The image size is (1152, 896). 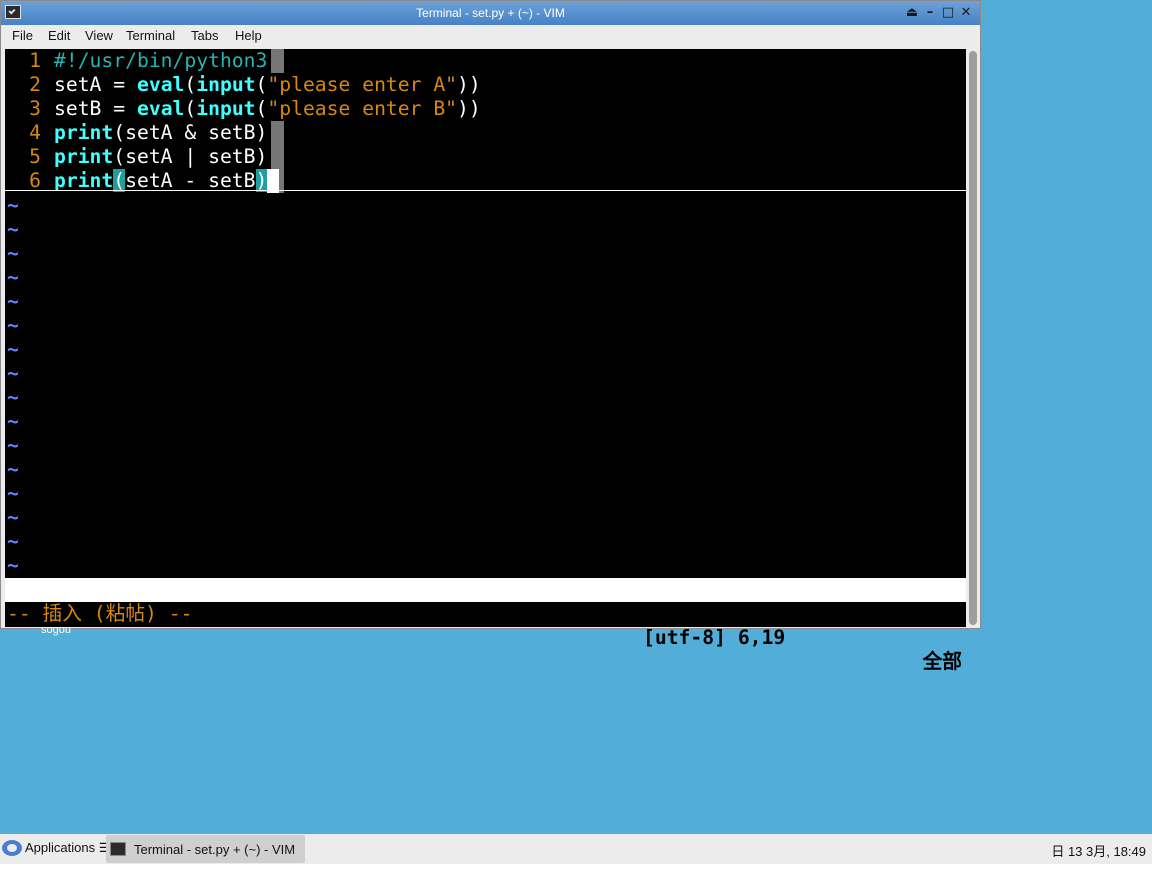 I want to click on menu-terminal: Terminal, so click(x=150, y=35).